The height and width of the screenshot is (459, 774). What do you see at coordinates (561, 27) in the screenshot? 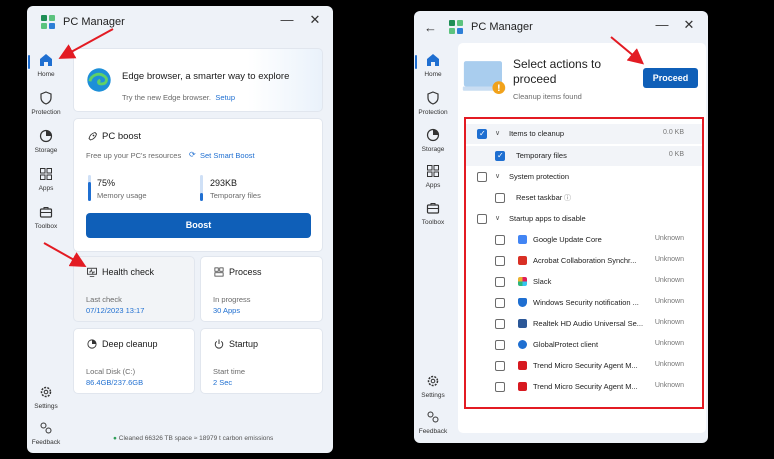
I see `title-bar: ← PC Manager — ✕` at bounding box center [561, 27].